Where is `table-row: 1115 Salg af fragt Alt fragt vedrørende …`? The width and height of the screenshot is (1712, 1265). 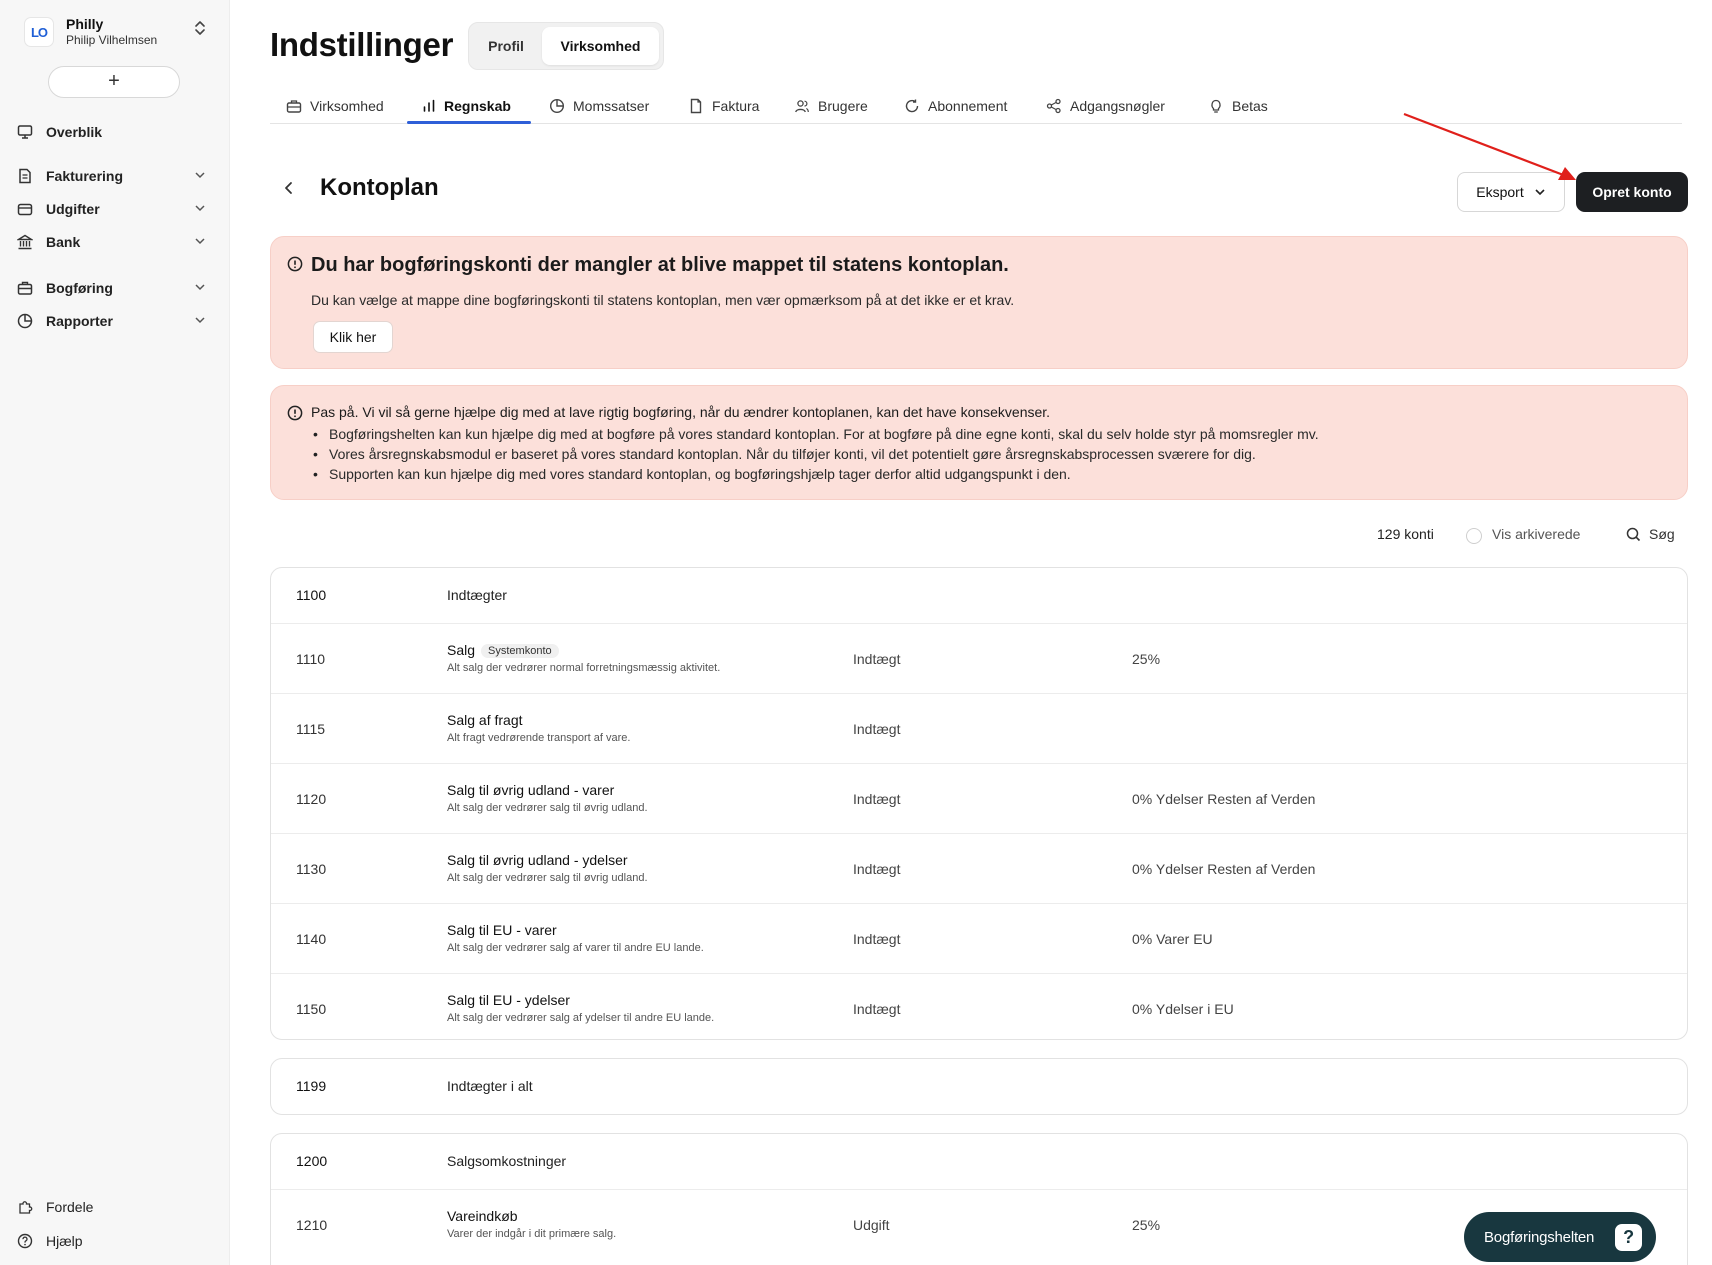
table-row: 1115 Salg af fragt Alt fragt vedrørende … is located at coordinates (979, 728).